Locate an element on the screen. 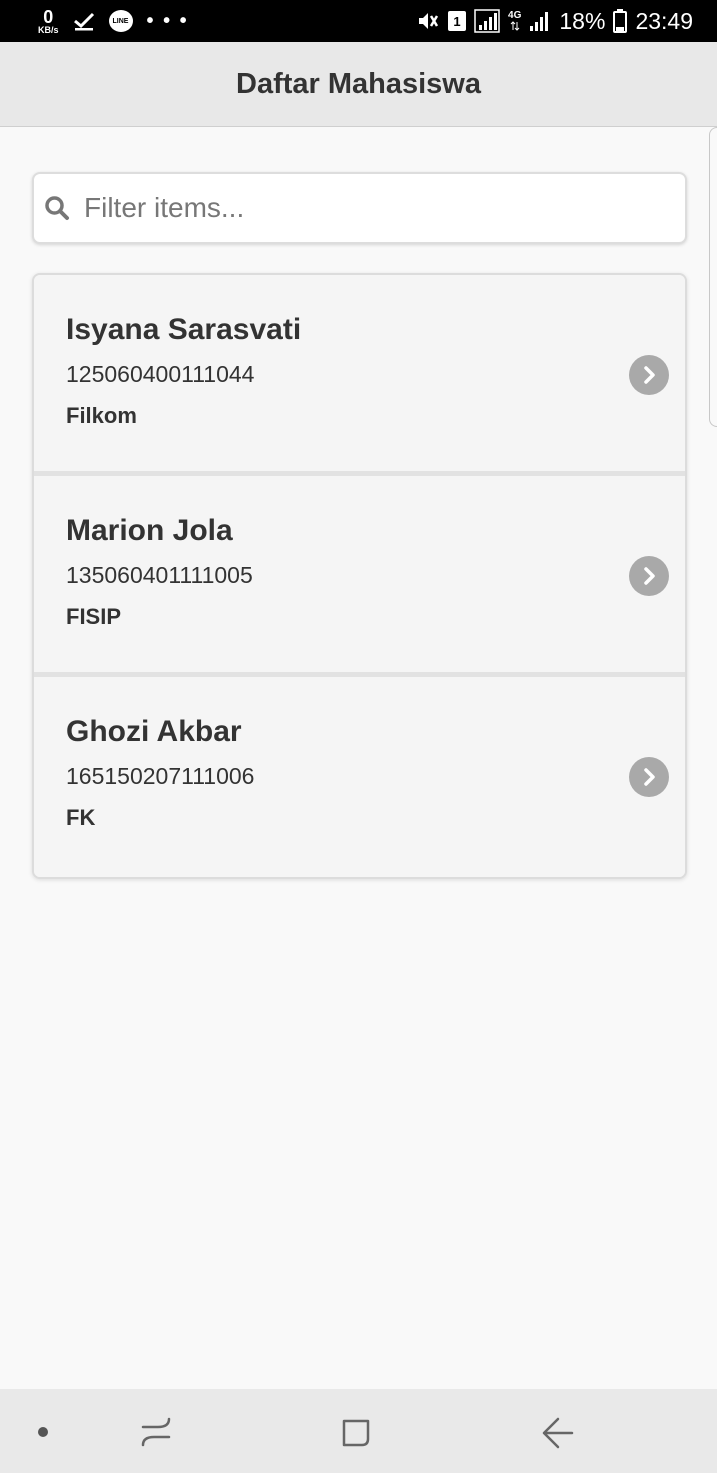 The width and height of the screenshot is (717, 1473). network-type-label: 4G is located at coordinates (515, 15).